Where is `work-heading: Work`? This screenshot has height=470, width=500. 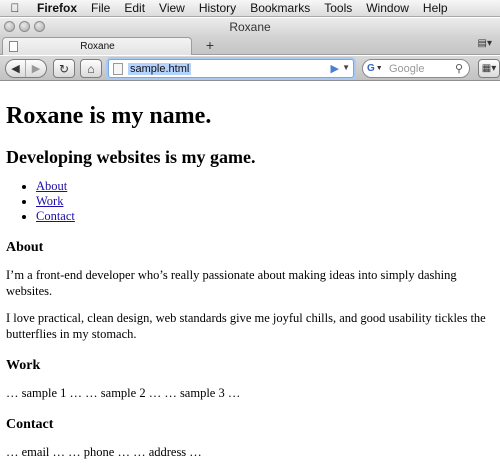 work-heading: Work is located at coordinates (23, 365).